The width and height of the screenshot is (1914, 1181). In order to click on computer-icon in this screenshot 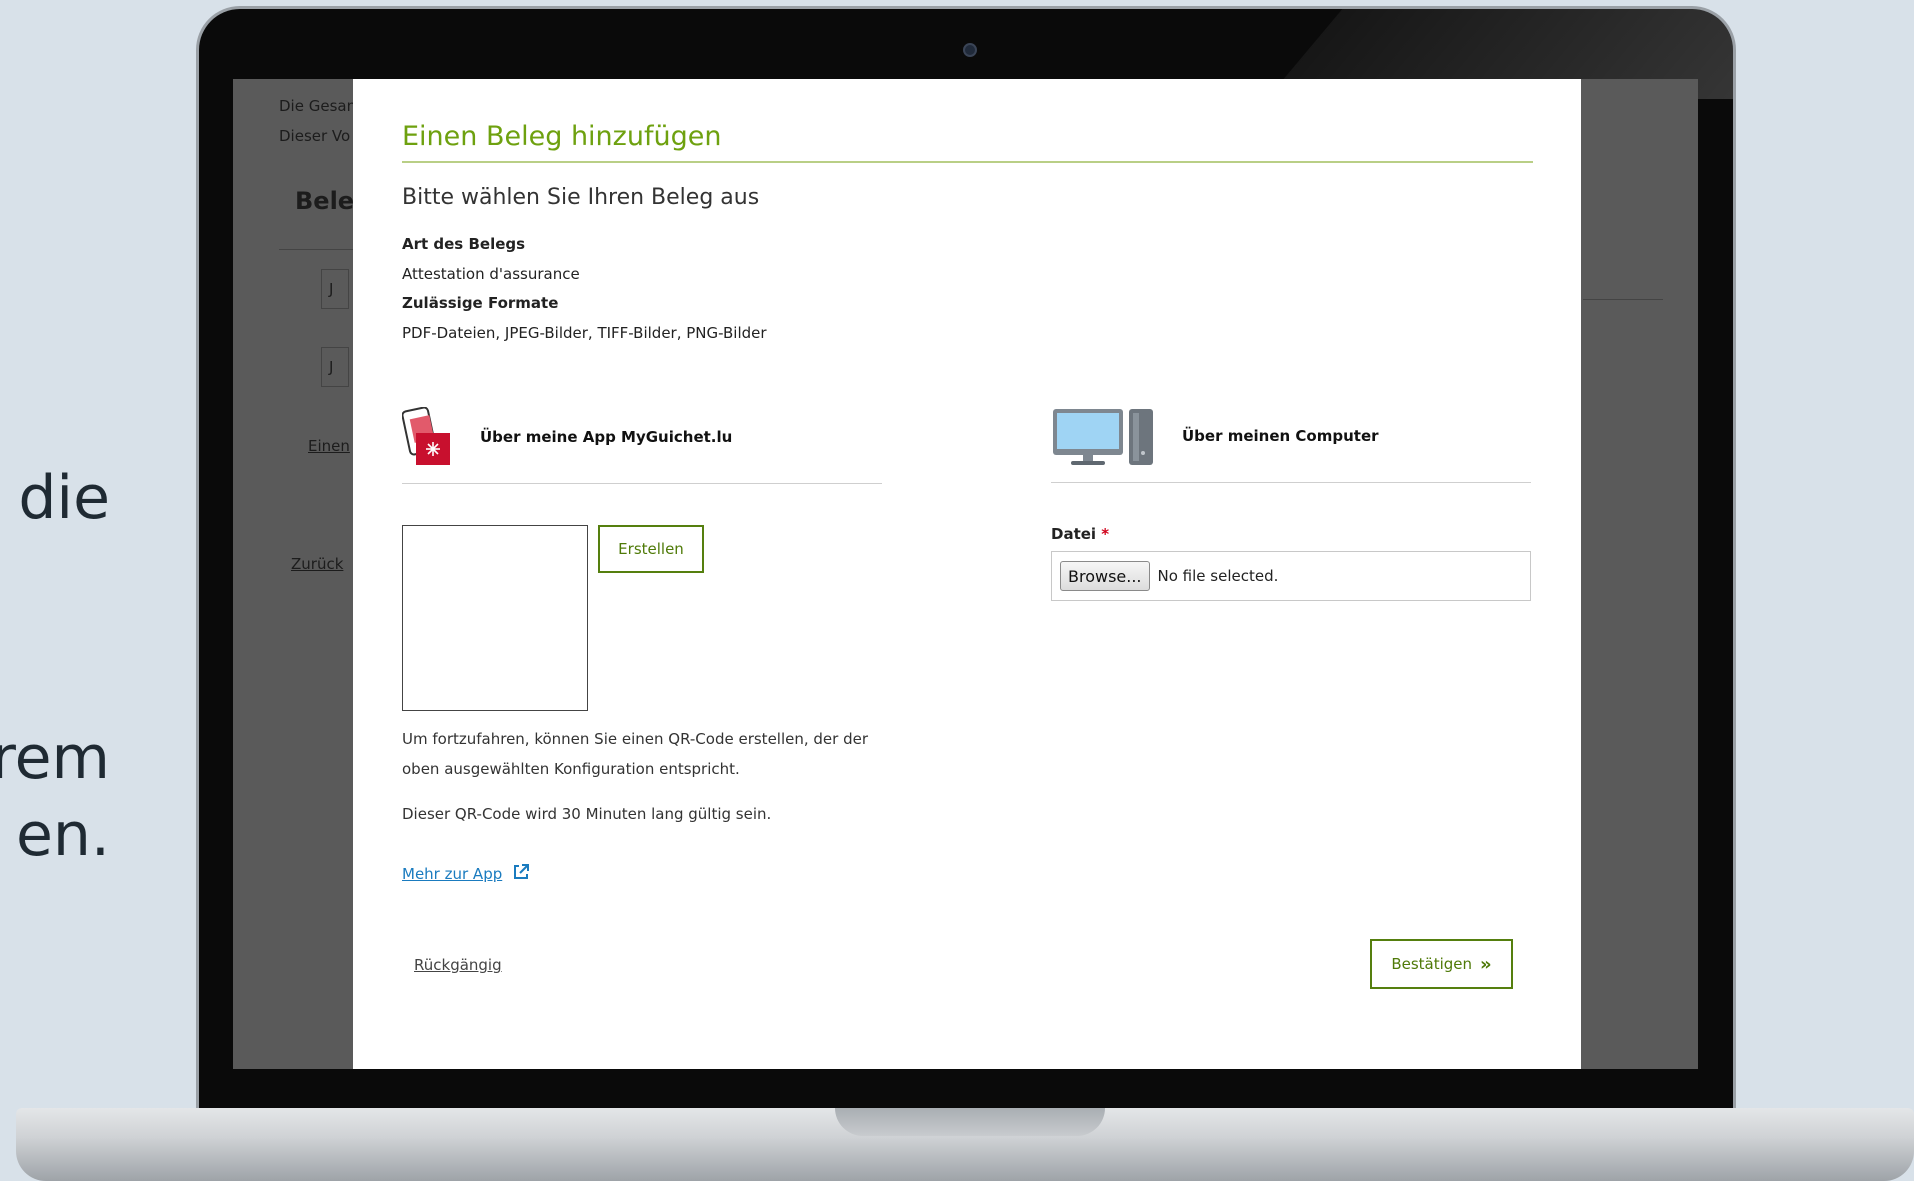, I will do `click(1103, 439)`.